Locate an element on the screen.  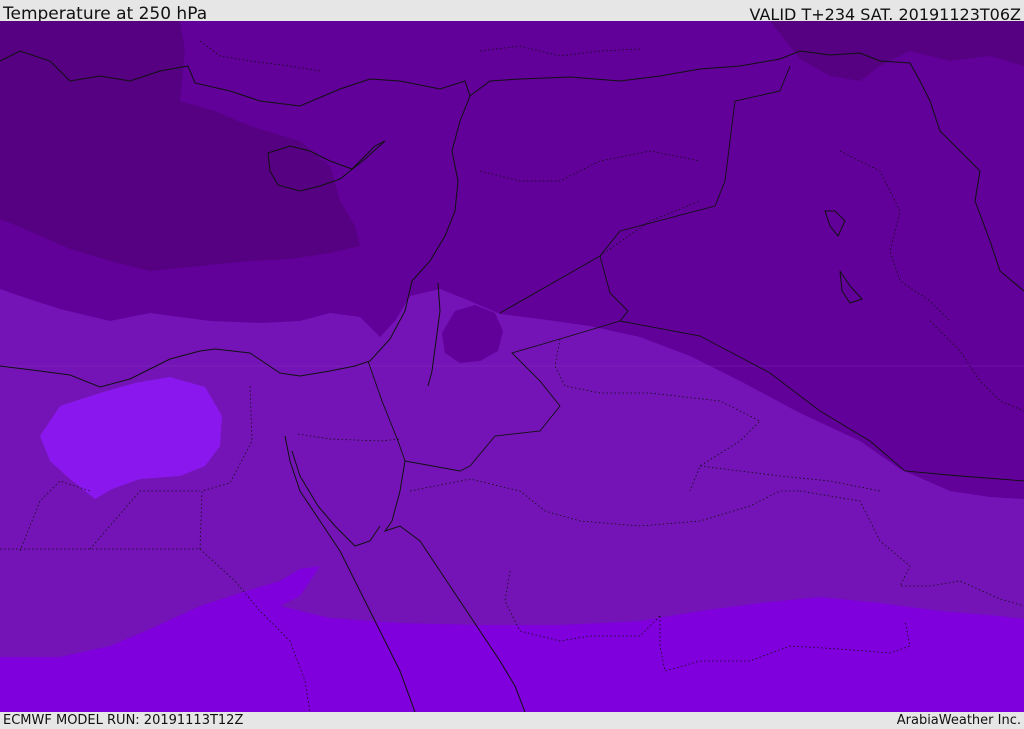
model-run-label: ECMWF MODEL RUN: 20191113T12Z is located at coordinates (123, 720).